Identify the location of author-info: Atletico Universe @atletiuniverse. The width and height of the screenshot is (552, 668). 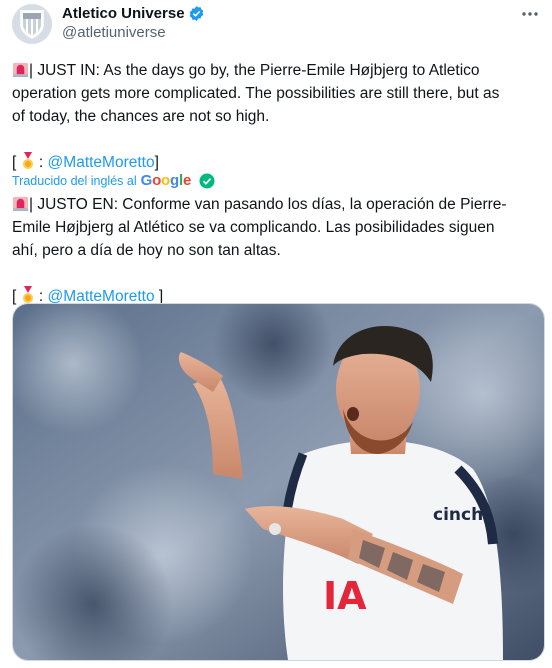
(133, 23).